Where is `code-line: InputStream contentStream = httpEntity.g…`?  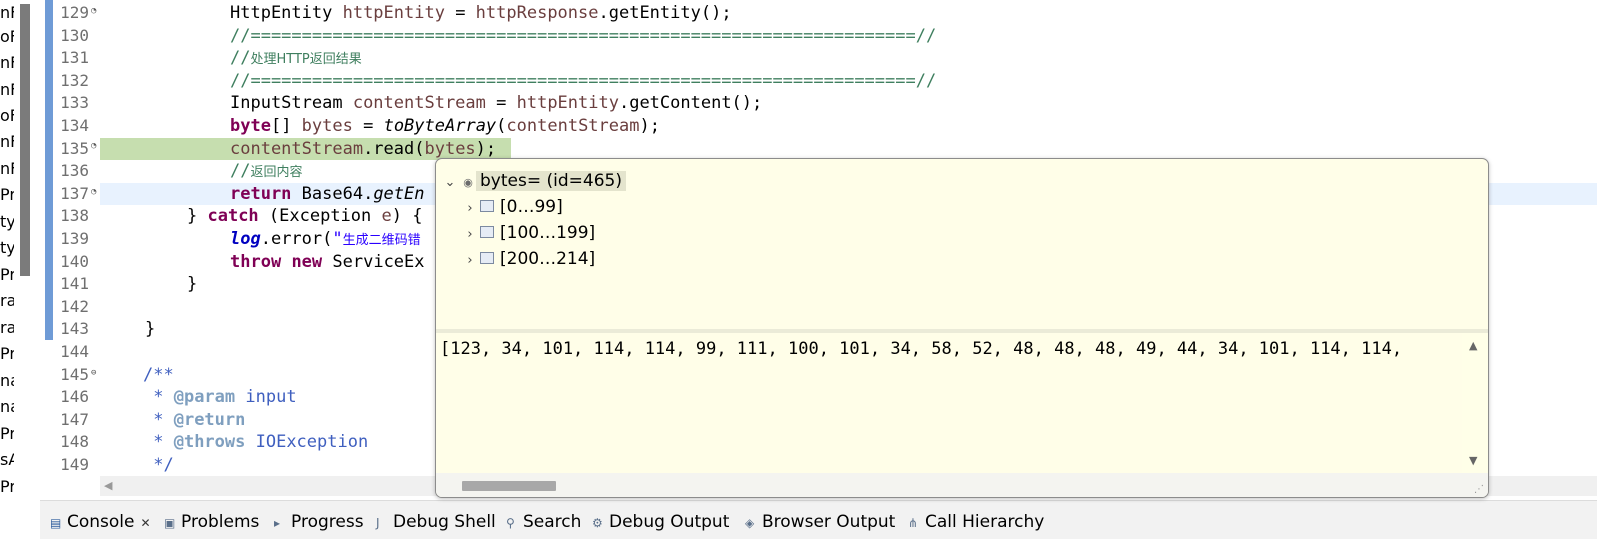
code-line: InputStream contentStream = httpEntity.g… is located at coordinates (496, 103).